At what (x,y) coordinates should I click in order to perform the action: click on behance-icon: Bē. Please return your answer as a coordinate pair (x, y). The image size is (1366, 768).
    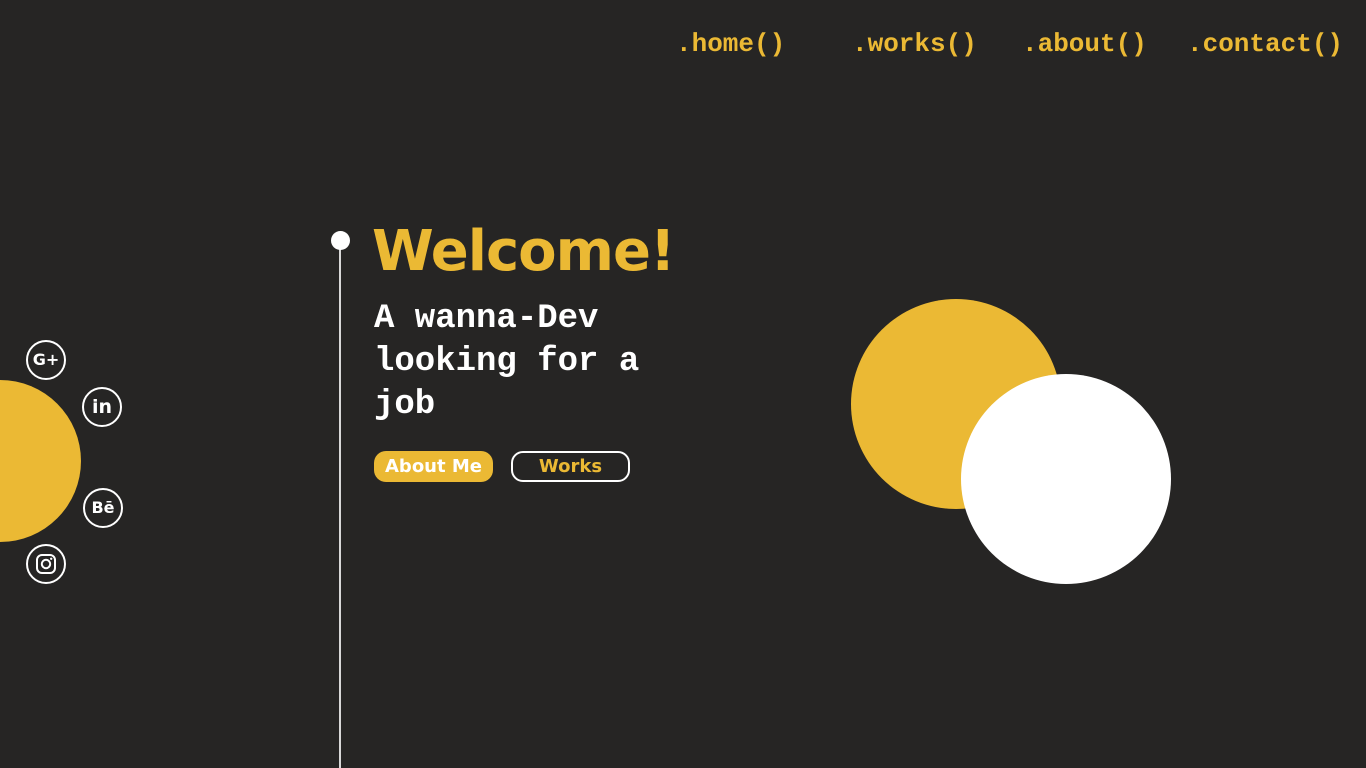
    Looking at the image, I should click on (103, 508).